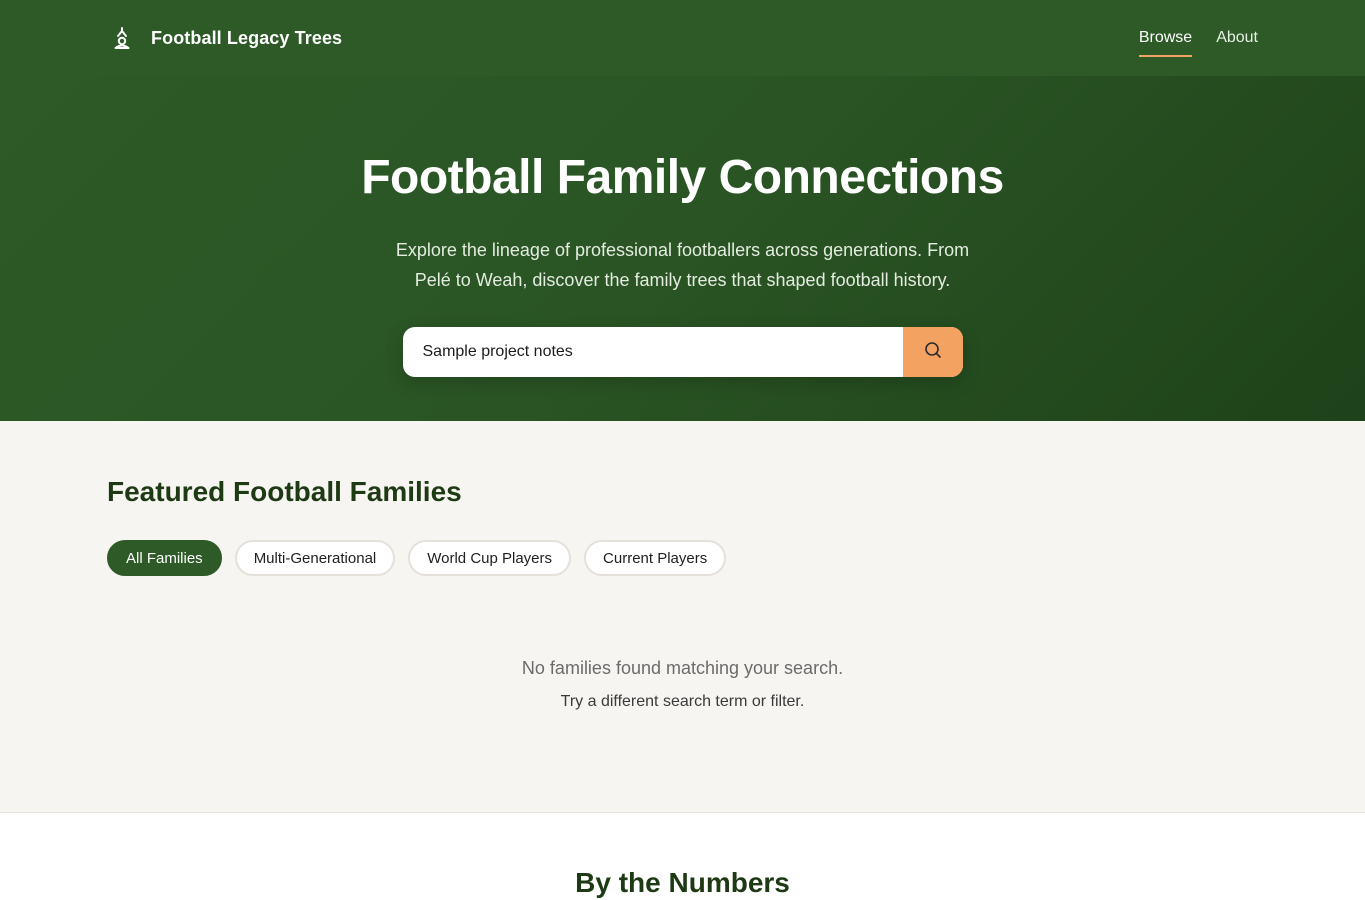 Image resolution: width=1365 pixels, height=900 pixels. I want to click on brand-name: Football Legacy Trees, so click(247, 37).